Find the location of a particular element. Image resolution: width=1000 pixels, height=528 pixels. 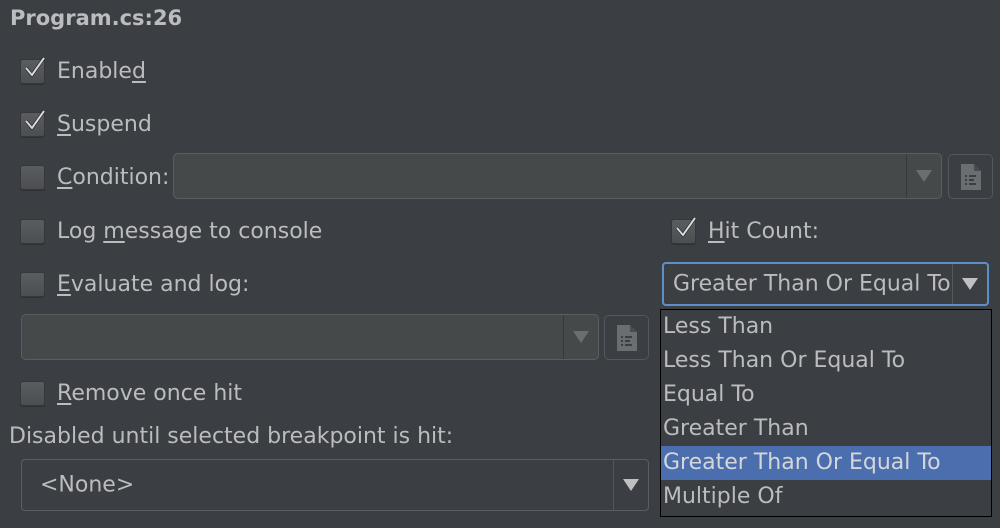

evaluate-log-checkbox-row: Evaluate and log: is located at coordinates (134, 284).